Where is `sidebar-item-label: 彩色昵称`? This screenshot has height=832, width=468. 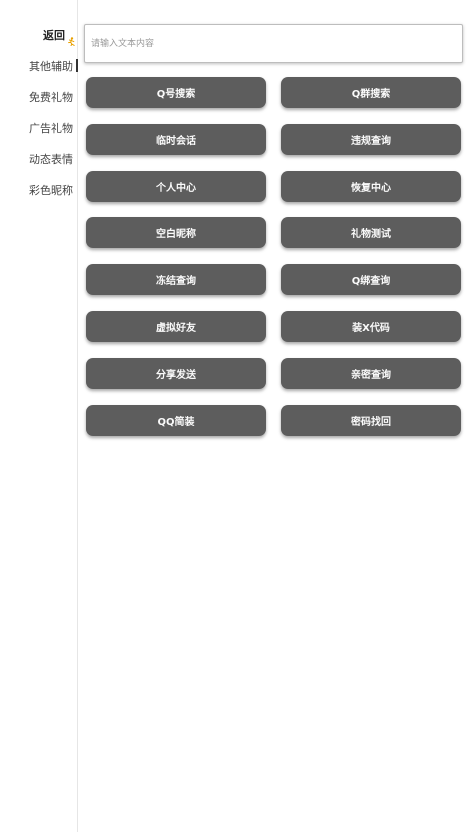
sidebar-item-label: 彩色昵称 is located at coordinates (51, 190).